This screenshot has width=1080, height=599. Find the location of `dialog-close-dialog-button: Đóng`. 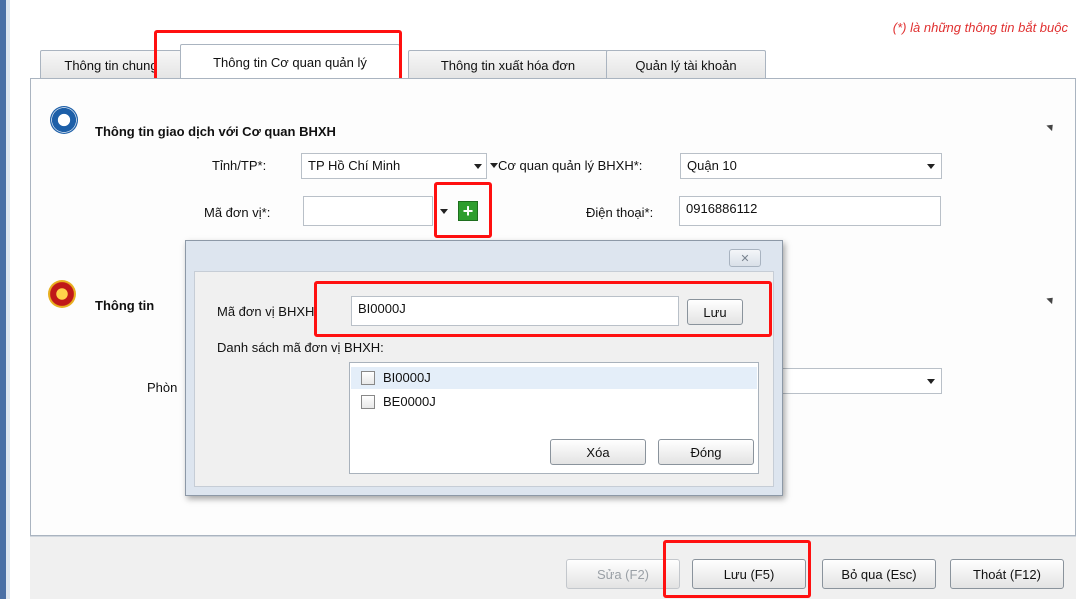

dialog-close-dialog-button: Đóng is located at coordinates (706, 452).